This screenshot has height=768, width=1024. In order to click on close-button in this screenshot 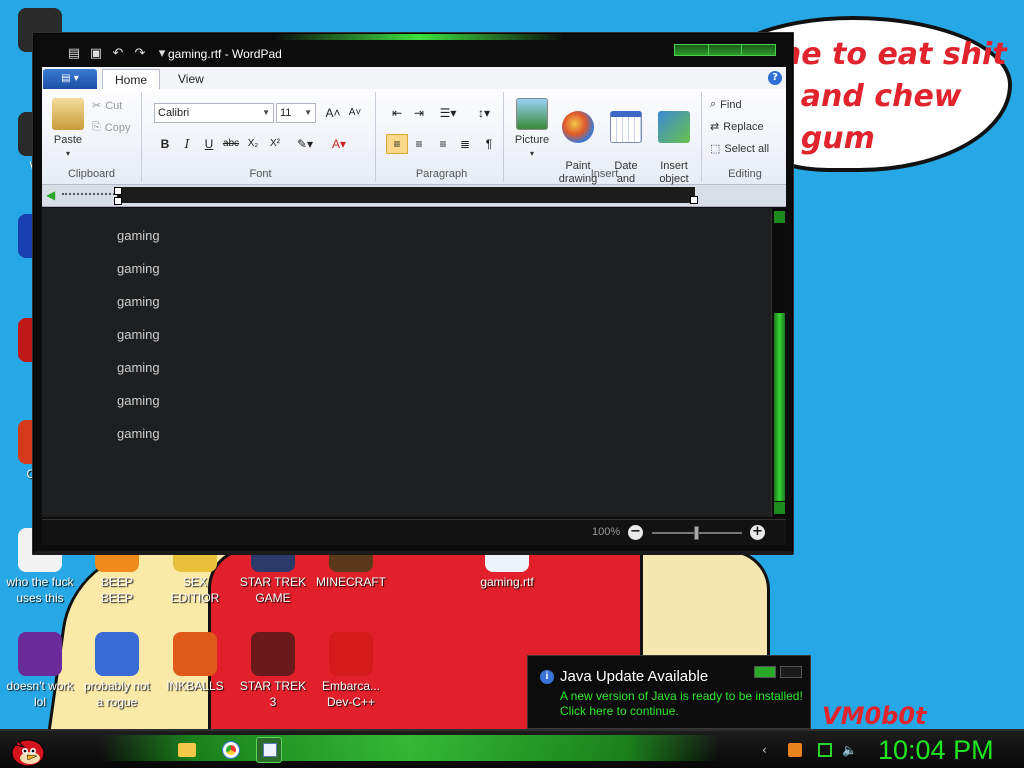, I will do `click(759, 50)`.